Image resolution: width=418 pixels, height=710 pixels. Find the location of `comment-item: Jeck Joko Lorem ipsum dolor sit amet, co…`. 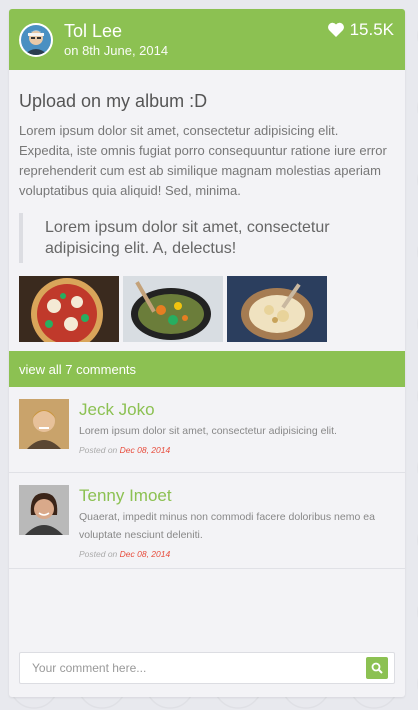

comment-item: Jeck Joko Lorem ipsum dolor sit amet, co… is located at coordinates (207, 430).